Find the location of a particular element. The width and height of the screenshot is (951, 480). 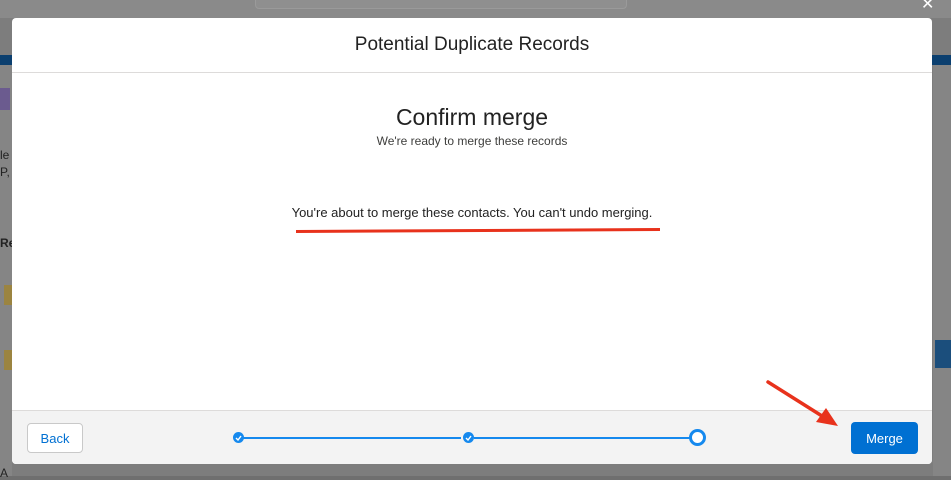

close-icon: ✕ is located at coordinates (927, 7).